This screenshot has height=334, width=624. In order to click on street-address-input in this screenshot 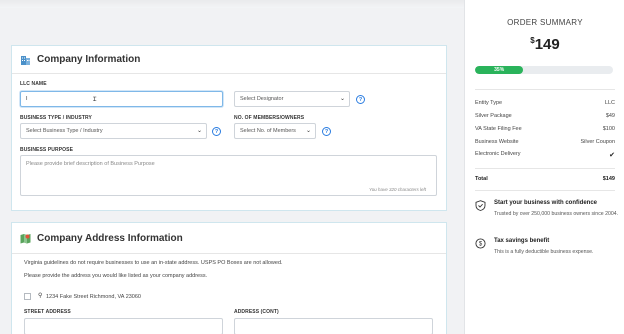, I will do `click(123, 326)`.